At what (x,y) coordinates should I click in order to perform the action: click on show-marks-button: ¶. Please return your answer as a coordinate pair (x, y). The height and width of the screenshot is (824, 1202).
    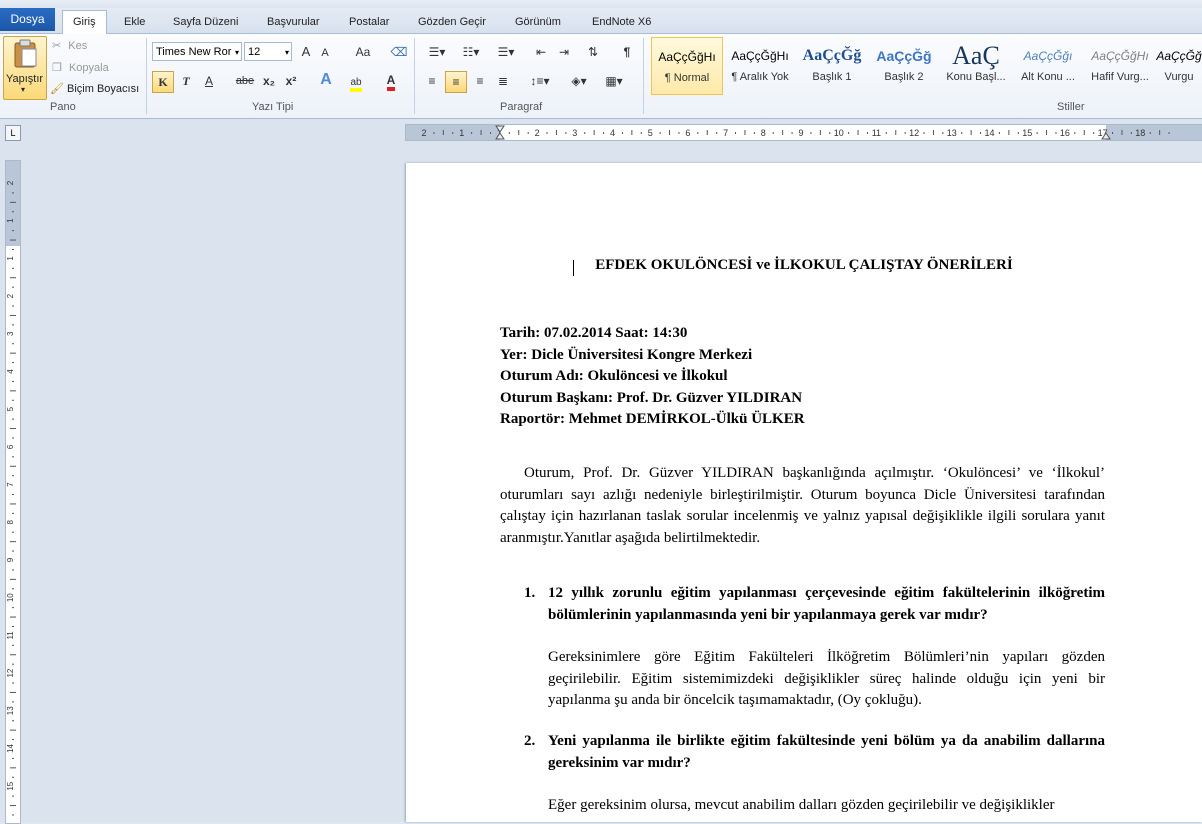
    Looking at the image, I should click on (627, 52).